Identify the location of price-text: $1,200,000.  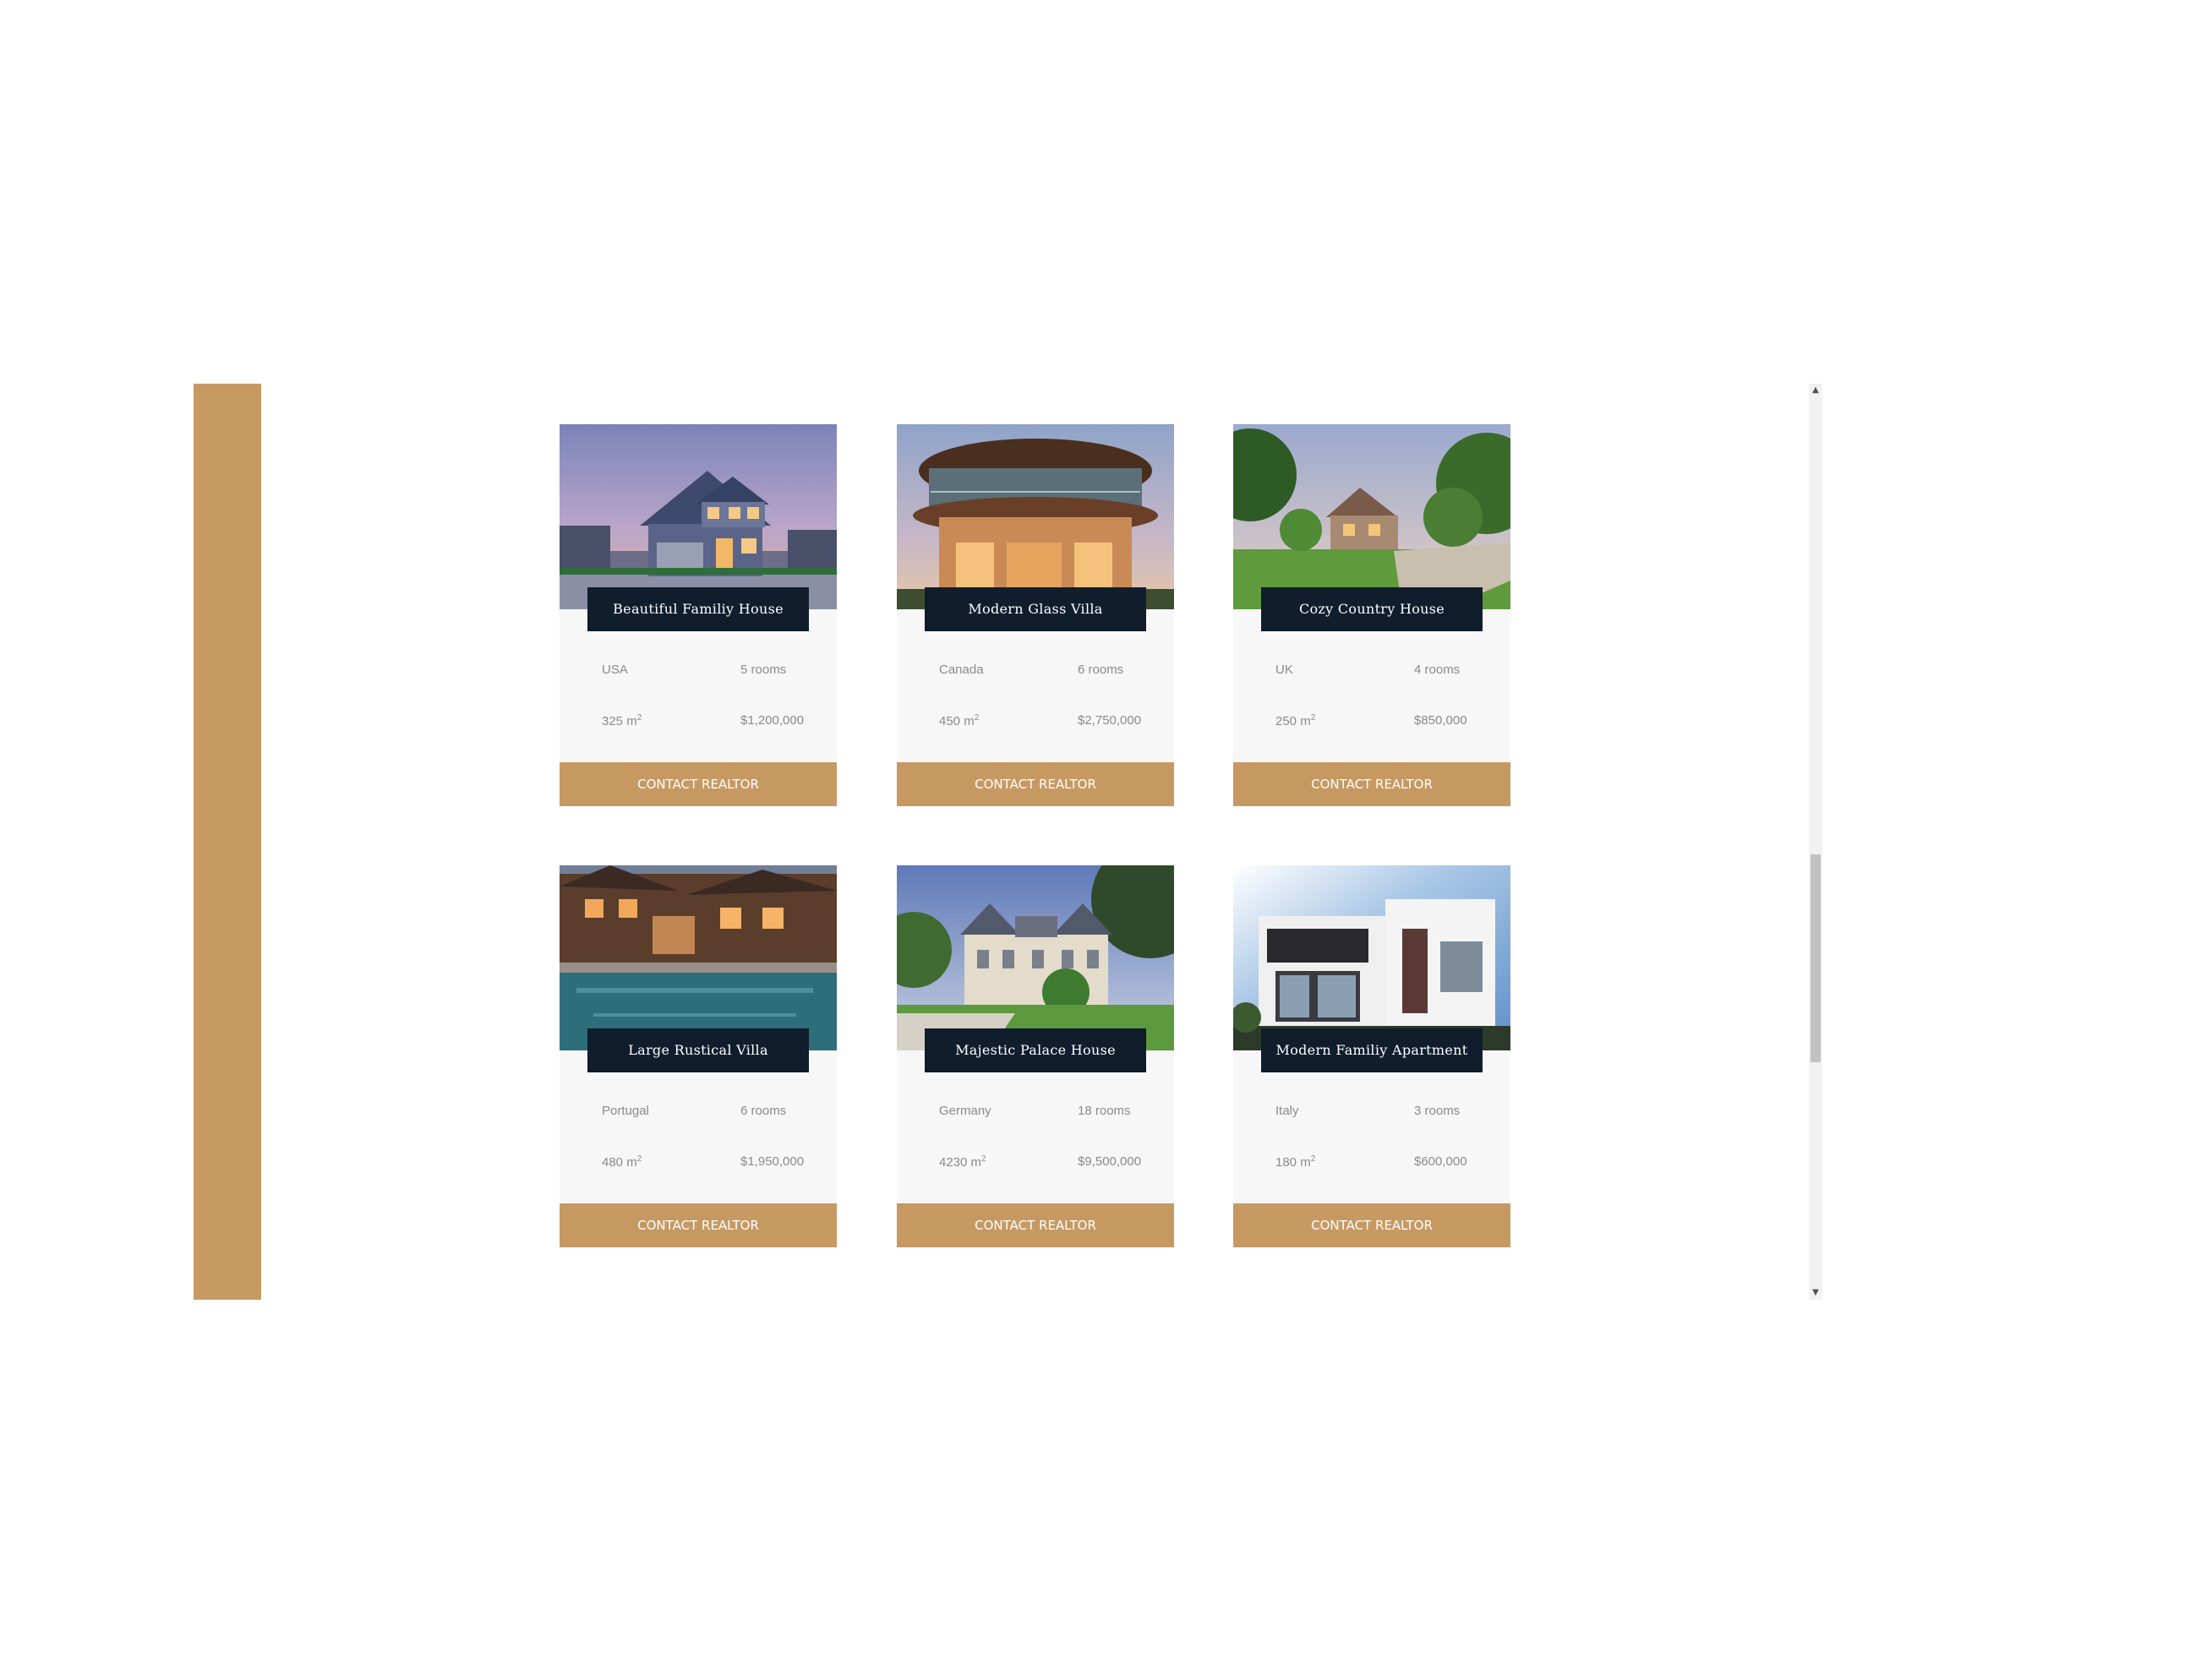
(772, 720).